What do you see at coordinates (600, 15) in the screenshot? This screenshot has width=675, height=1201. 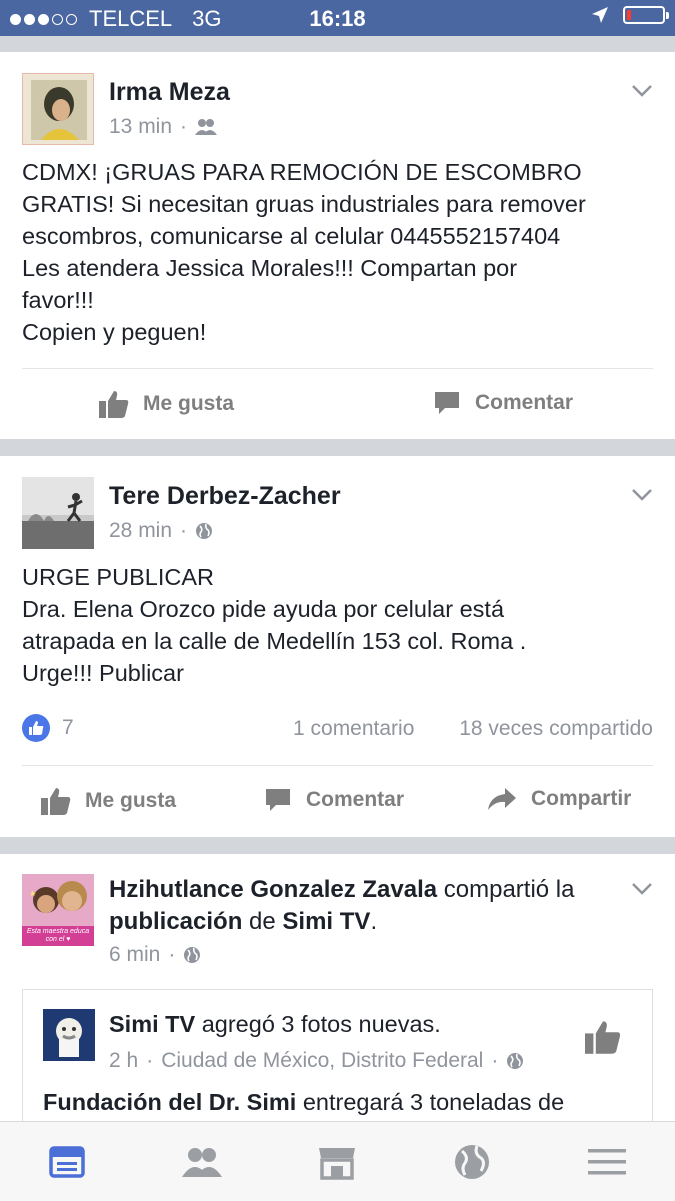 I see `location-arrow-icon` at bounding box center [600, 15].